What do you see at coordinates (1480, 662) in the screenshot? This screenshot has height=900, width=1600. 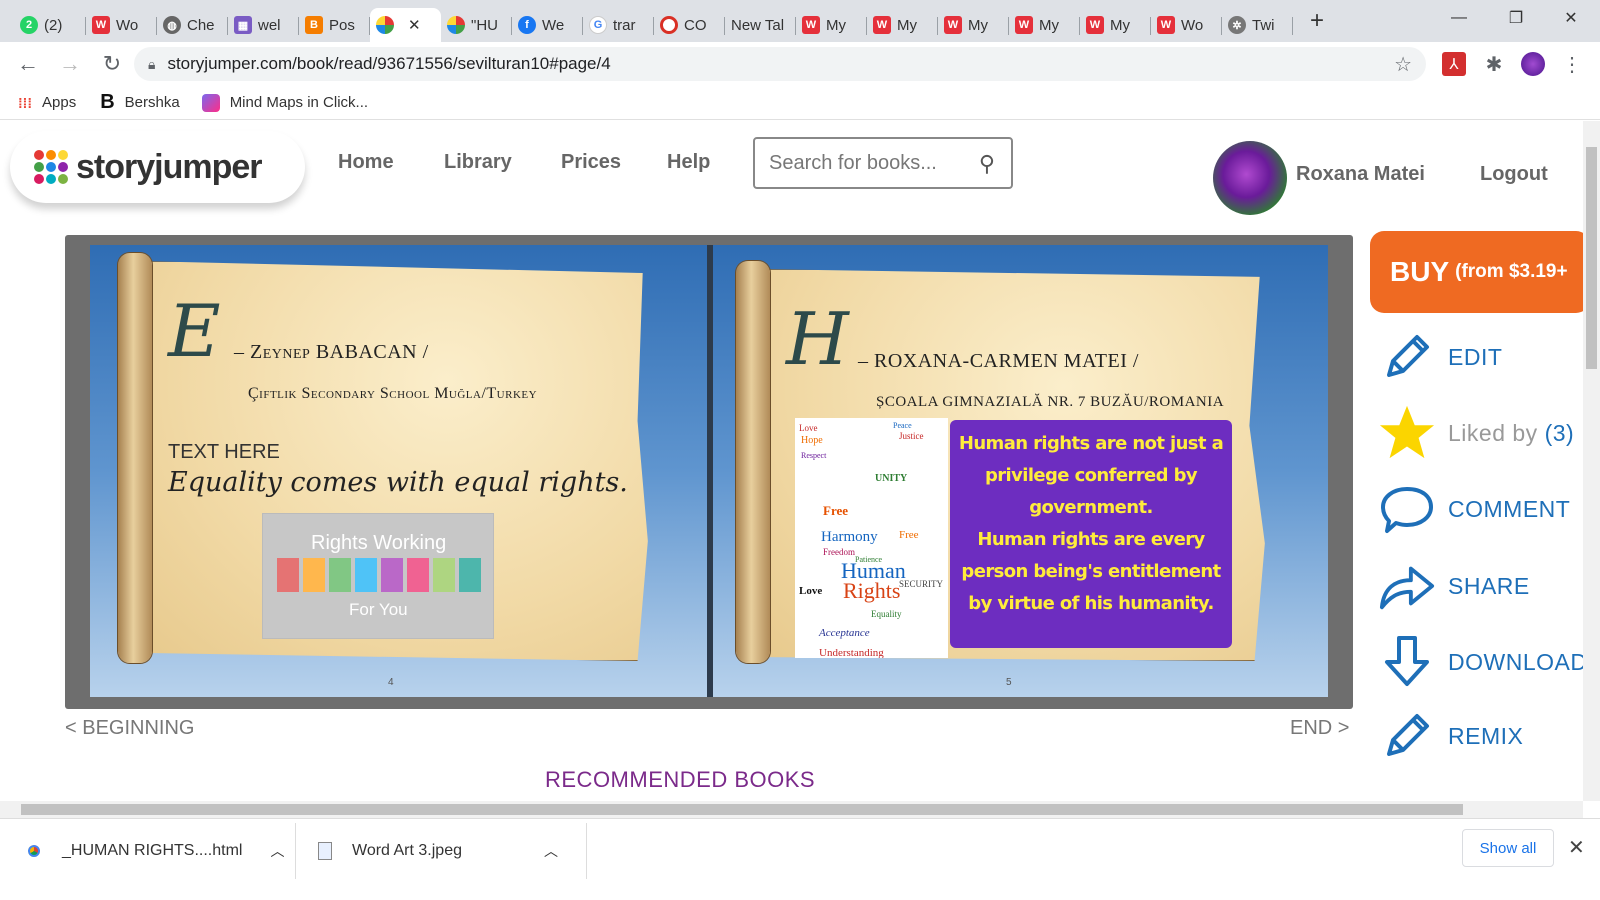 I see `download-button: DOWNLOAD` at bounding box center [1480, 662].